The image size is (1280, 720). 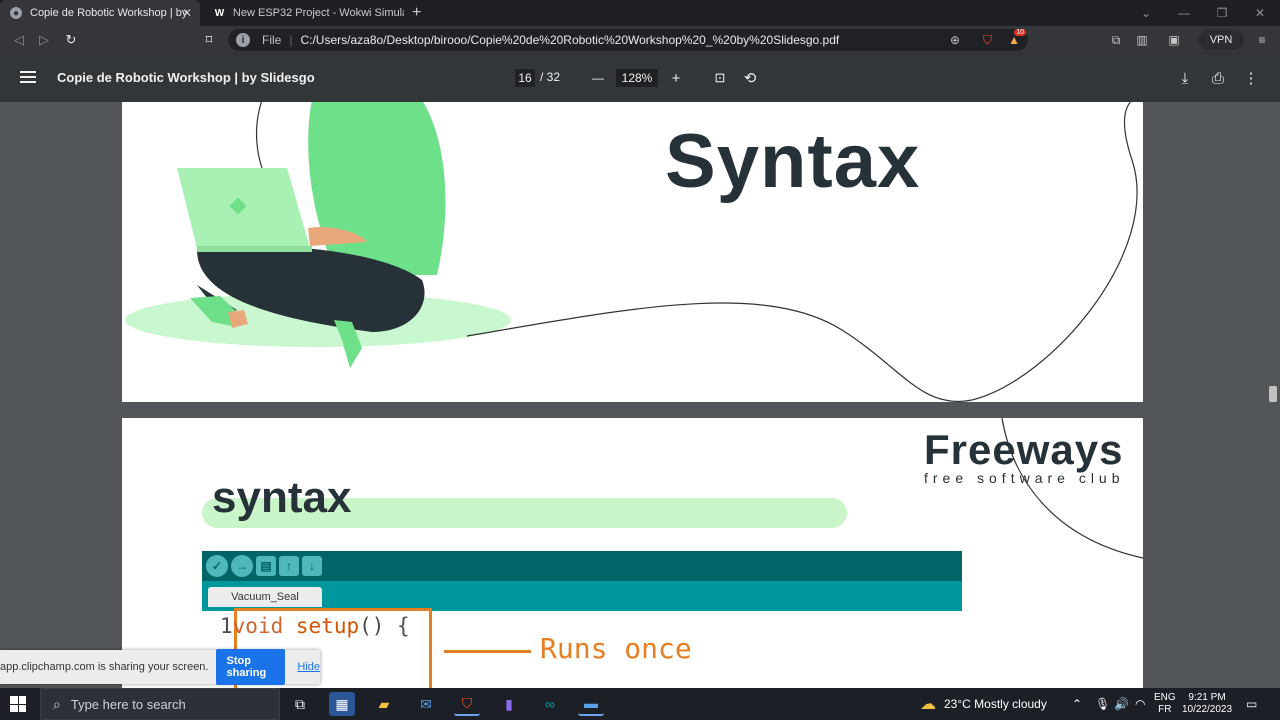 I want to click on zoom-icon: ⊕, so click(x=955, y=40).